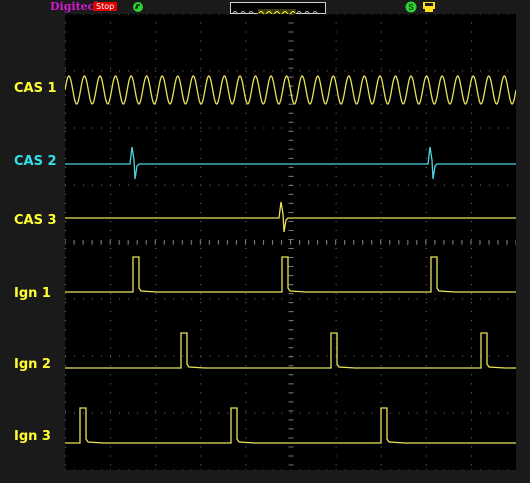  Describe the element at coordinates (32, 364) in the screenshot. I see `channel-label-ign2: Ign 2` at that location.